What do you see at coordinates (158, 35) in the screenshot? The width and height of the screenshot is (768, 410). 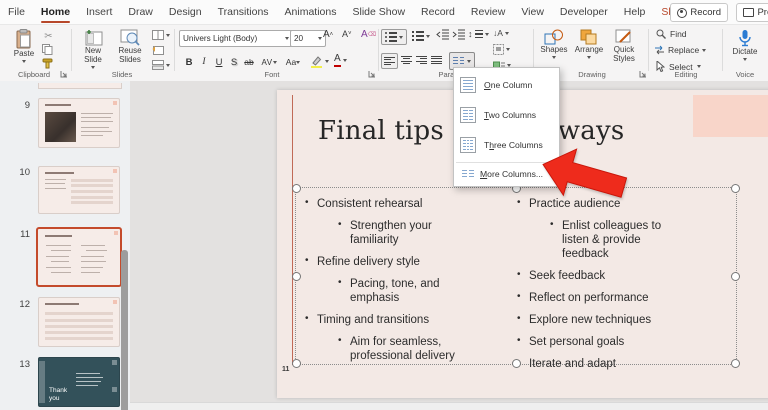 I see `layout-icon` at bounding box center [158, 35].